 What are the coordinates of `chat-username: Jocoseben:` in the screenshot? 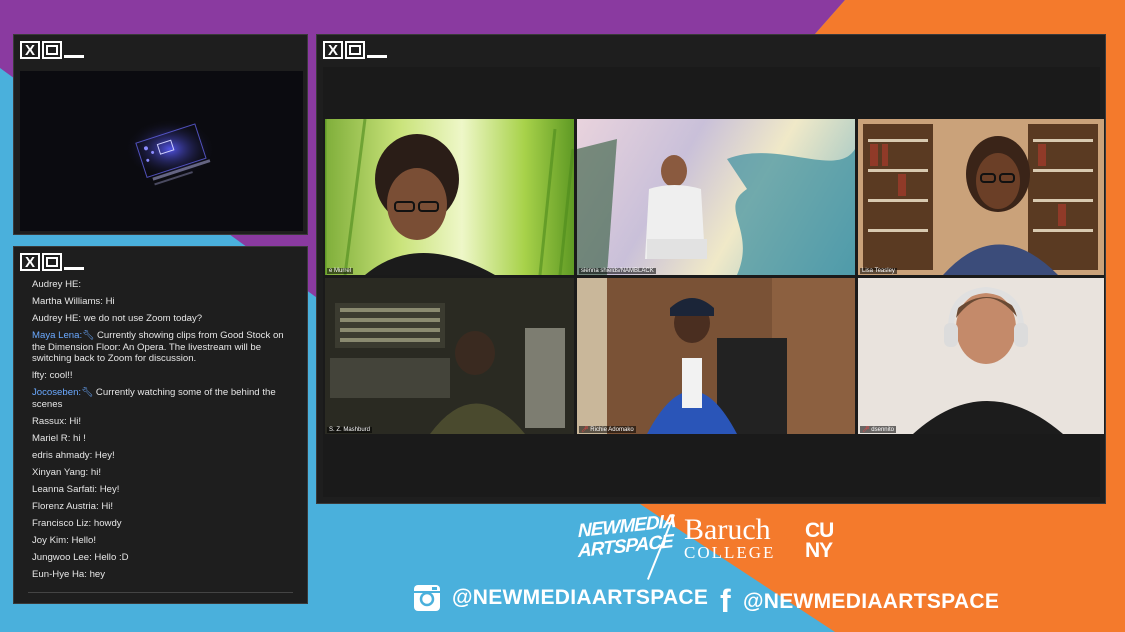 It's located at (56, 392).